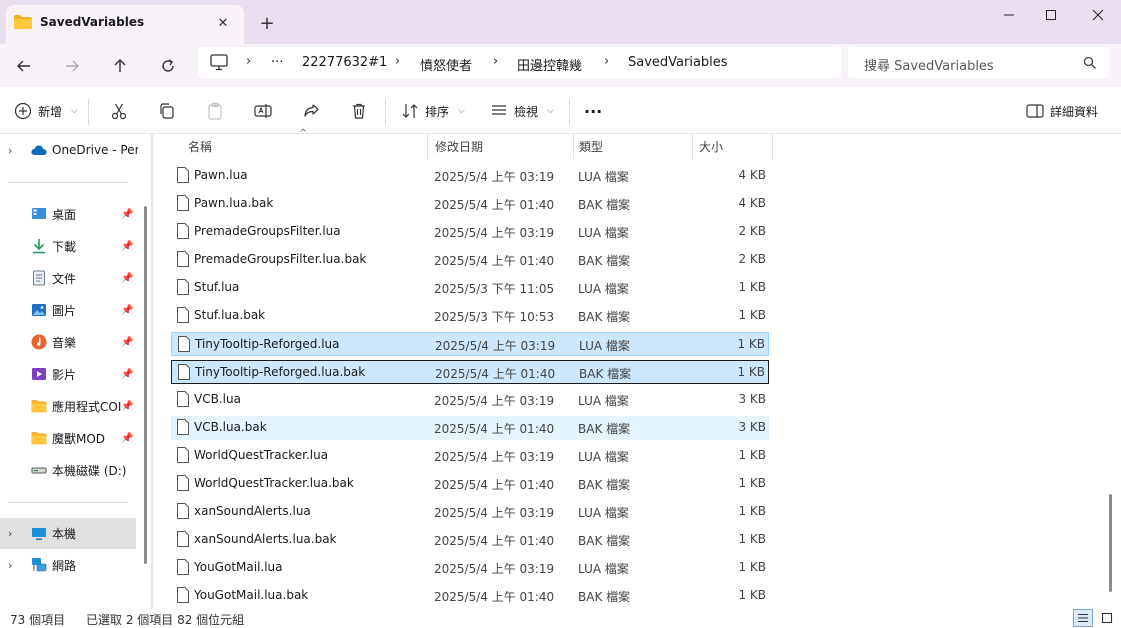  I want to click on rename-button, so click(263, 111).